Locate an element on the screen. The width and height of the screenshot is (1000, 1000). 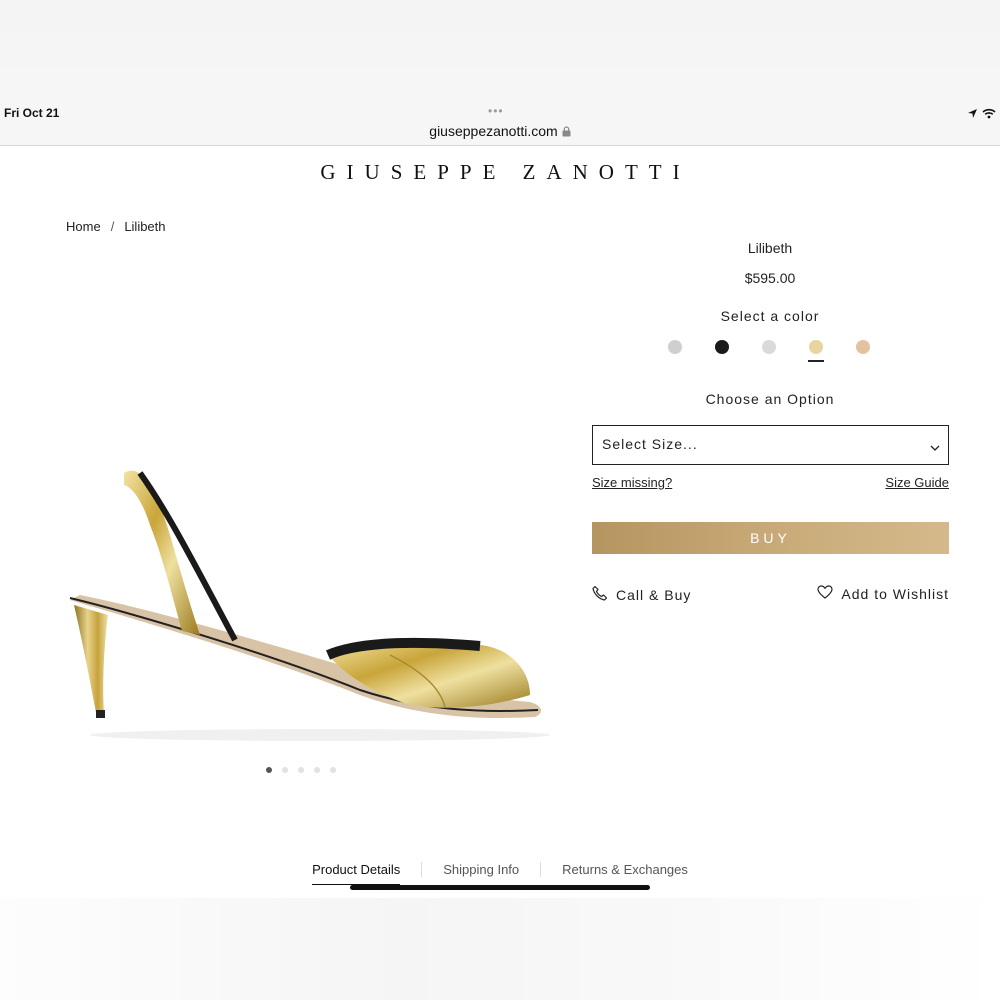
add-to-wishlist-button: Add to Wishlist is located at coordinates (883, 593).